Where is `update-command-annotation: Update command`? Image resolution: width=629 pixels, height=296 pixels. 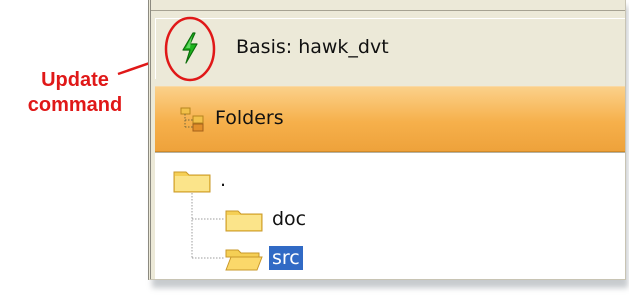
update-command-annotation: Update command is located at coordinates (75, 93).